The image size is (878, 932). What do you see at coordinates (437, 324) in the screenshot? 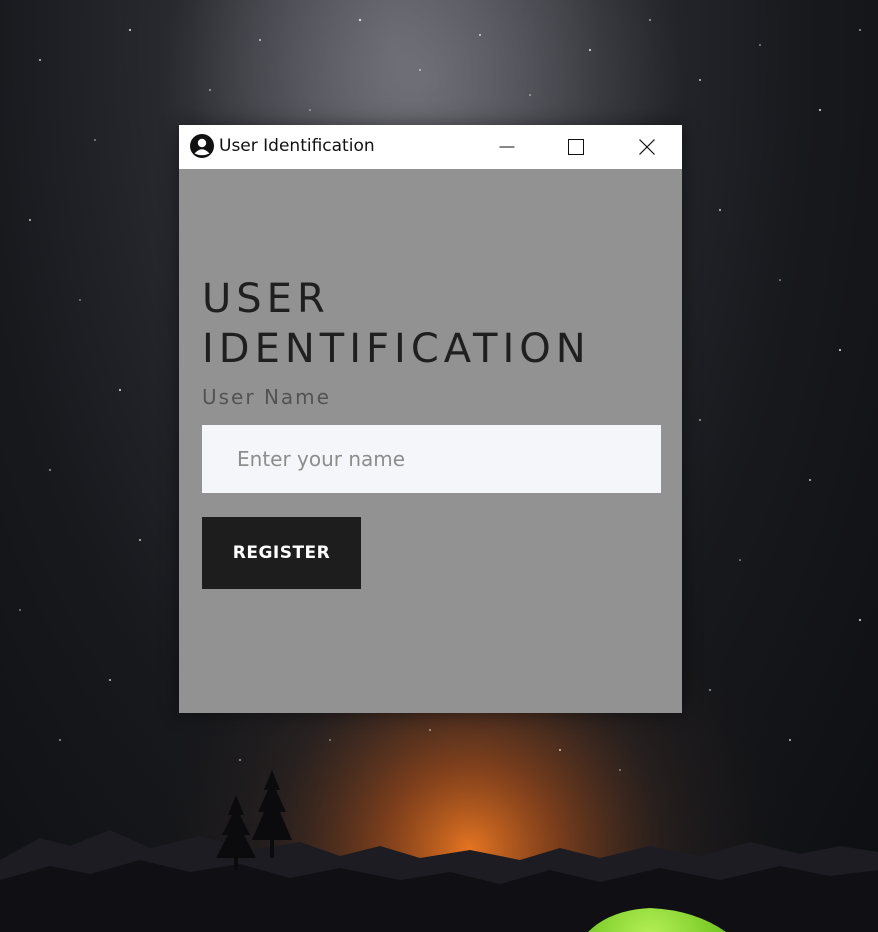
I see `page-title: USER IDENTIFICATION` at bounding box center [437, 324].